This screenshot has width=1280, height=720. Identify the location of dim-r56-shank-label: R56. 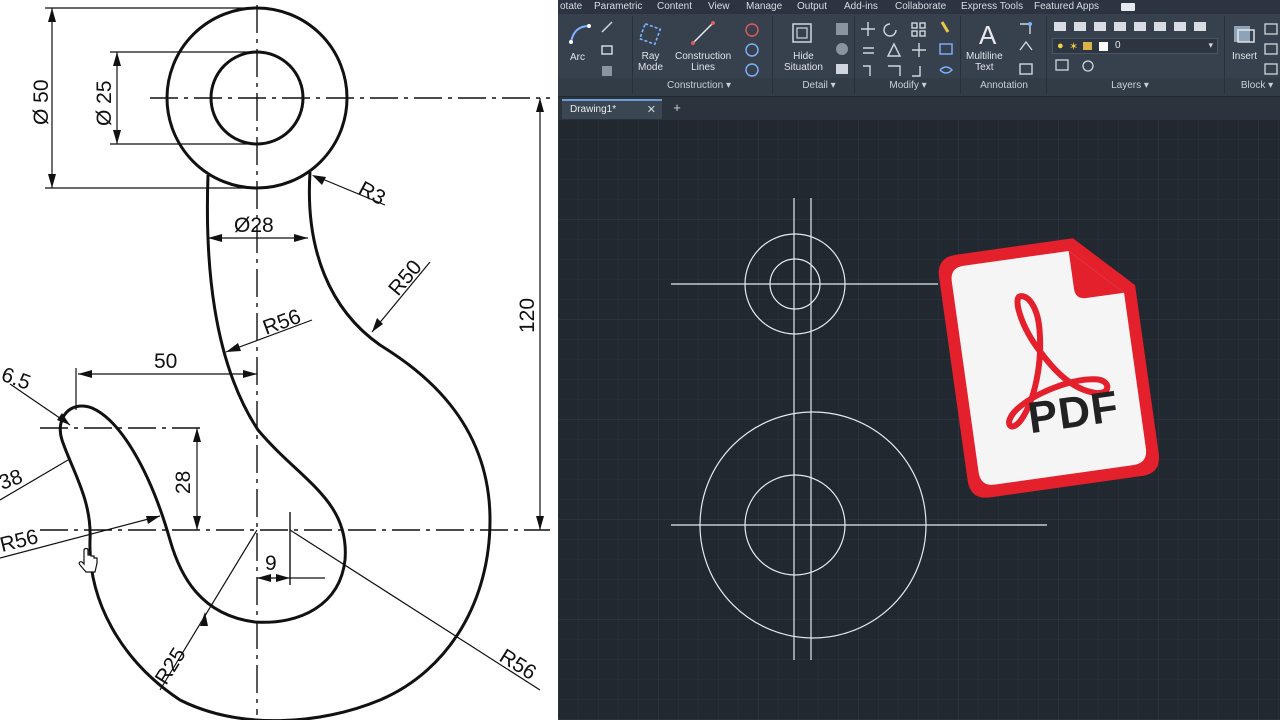
(282, 322).